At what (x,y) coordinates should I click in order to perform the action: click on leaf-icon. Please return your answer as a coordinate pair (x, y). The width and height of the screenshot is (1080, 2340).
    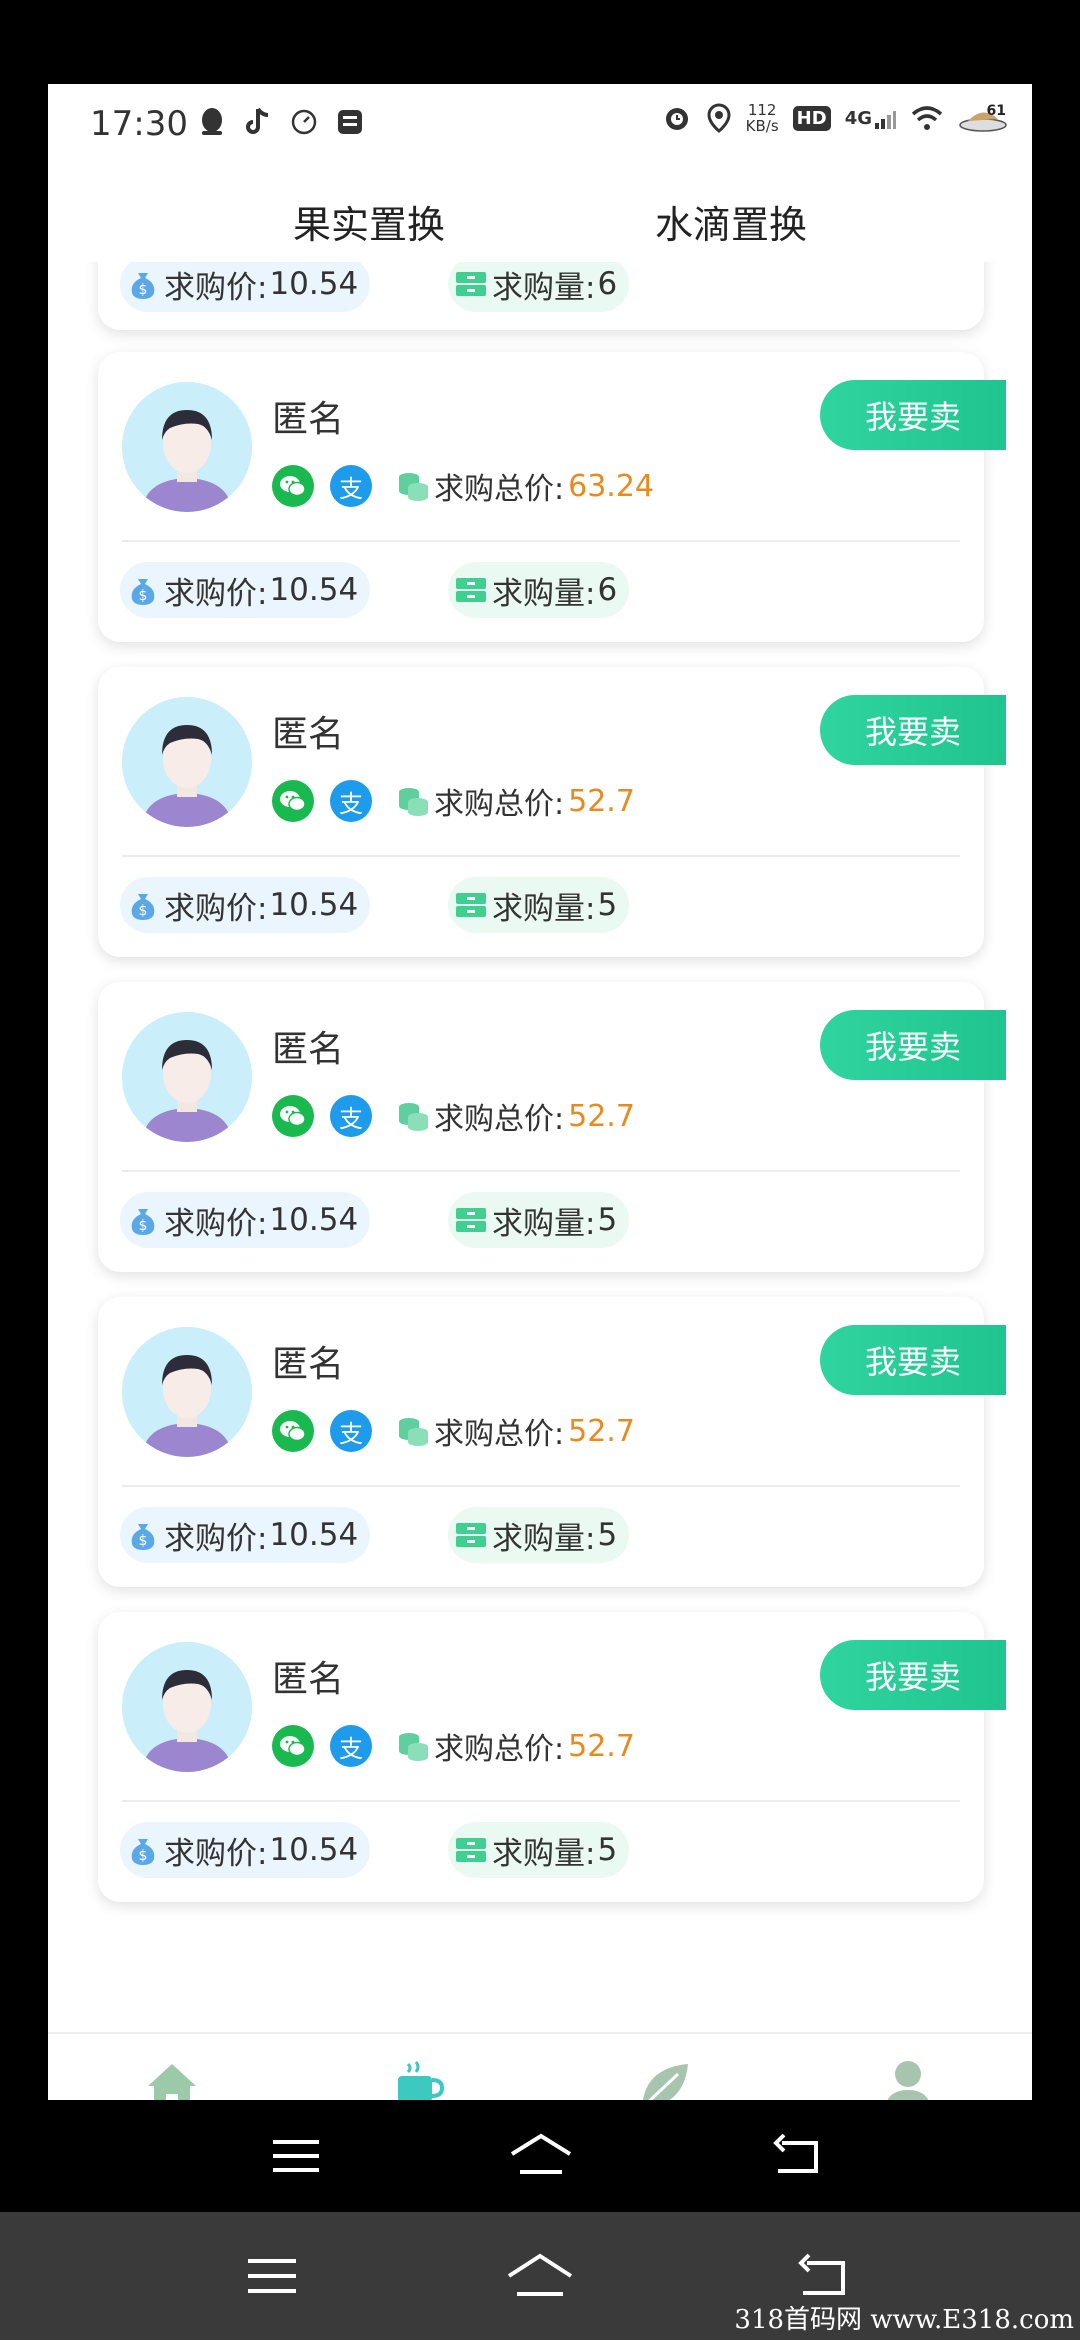
    Looking at the image, I should click on (665, 2082).